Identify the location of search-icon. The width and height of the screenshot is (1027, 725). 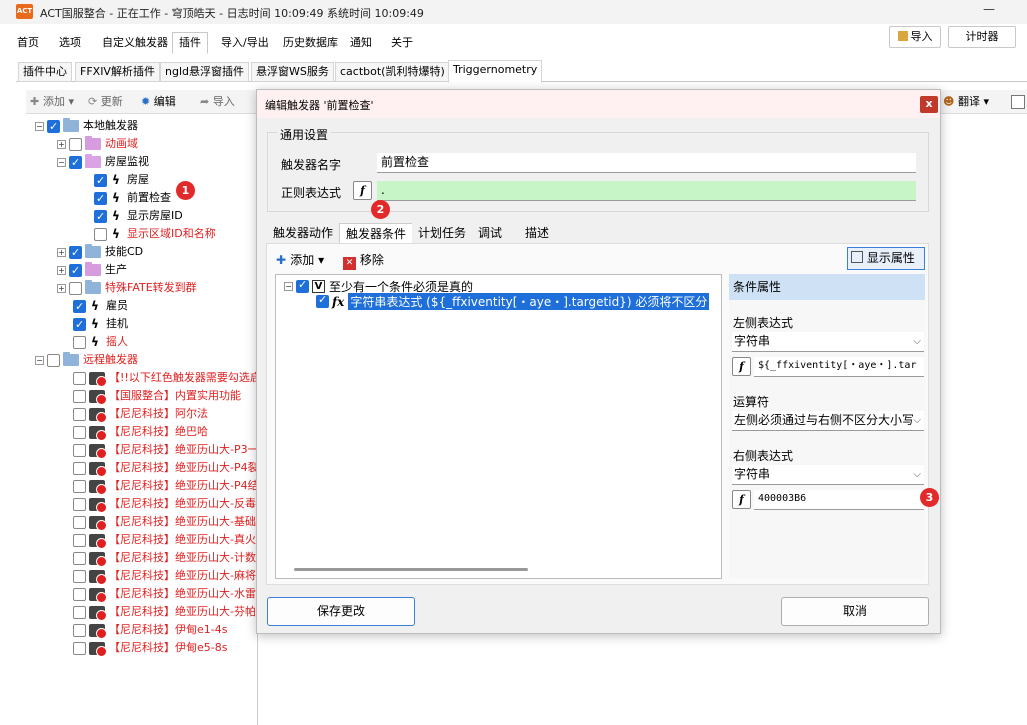
(1018, 102).